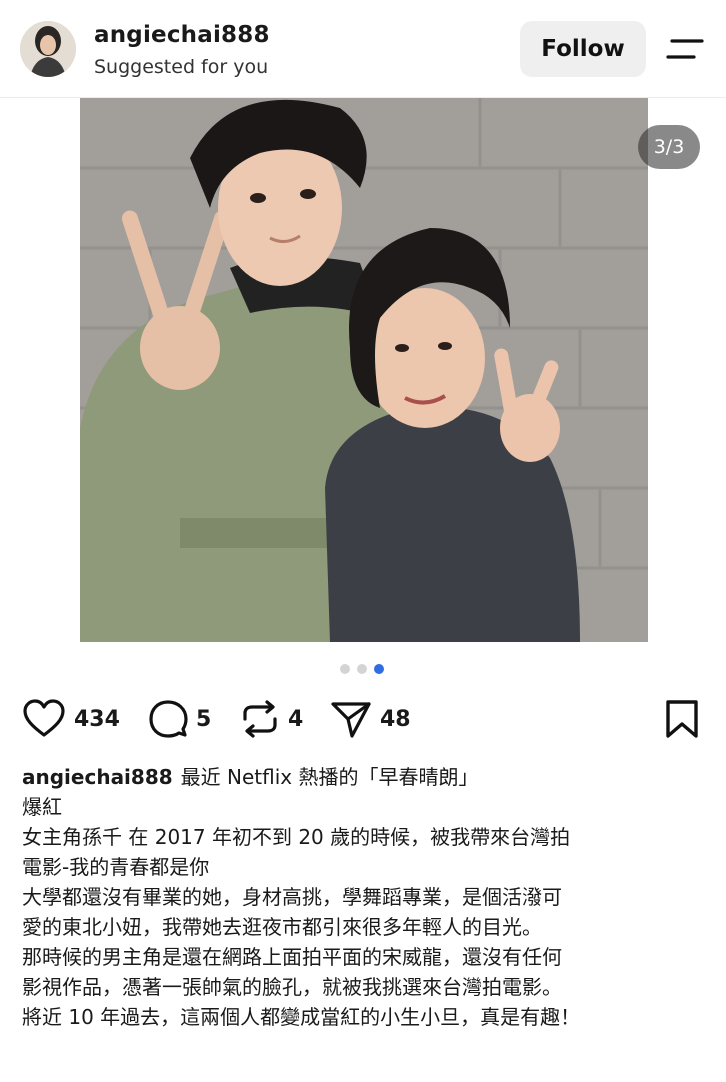 This screenshot has height=1082, width=726. What do you see at coordinates (292, 987) in the screenshot?
I see `caption-line: 影視作品，憑著一張帥氣的臉孔，就被我挑選來台灣拍電影。` at bounding box center [292, 987].